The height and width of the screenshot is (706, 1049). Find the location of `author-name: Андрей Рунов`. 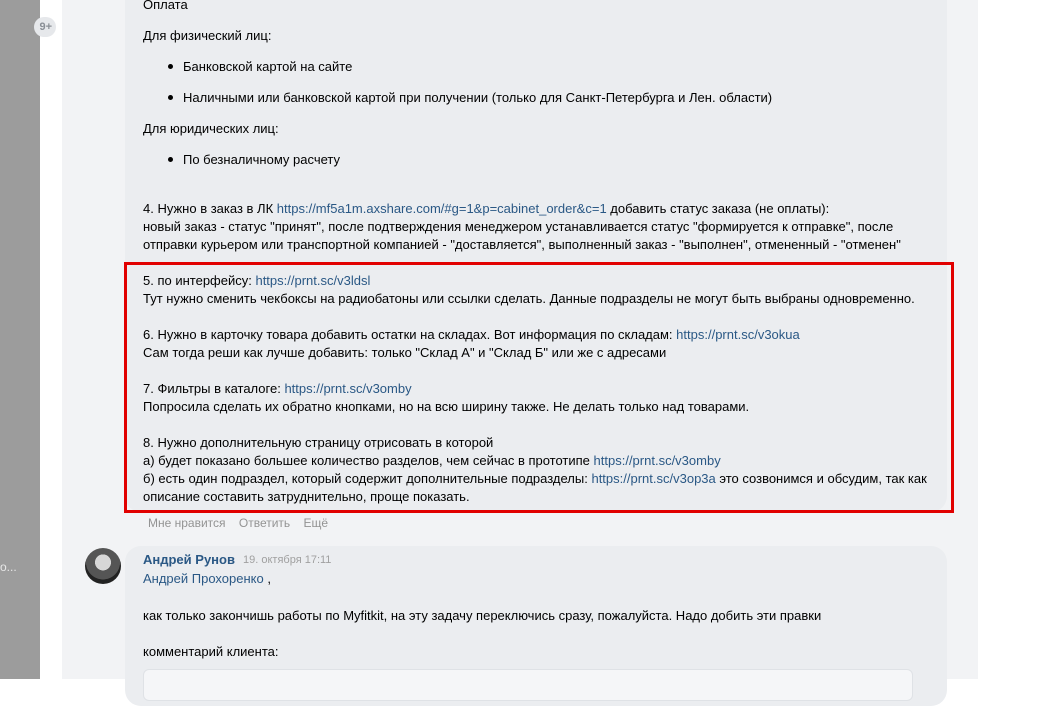

author-name: Андрей Рунов is located at coordinates (189, 559).